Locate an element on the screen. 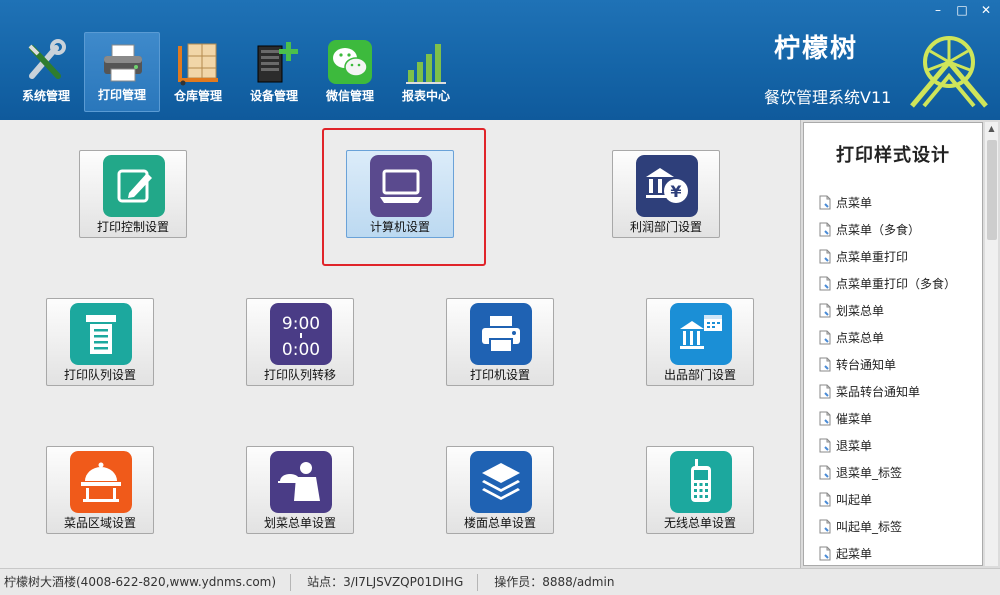 The image size is (1000, 595). tile-output-department-settings: 出品部门设置 is located at coordinates (700, 342).